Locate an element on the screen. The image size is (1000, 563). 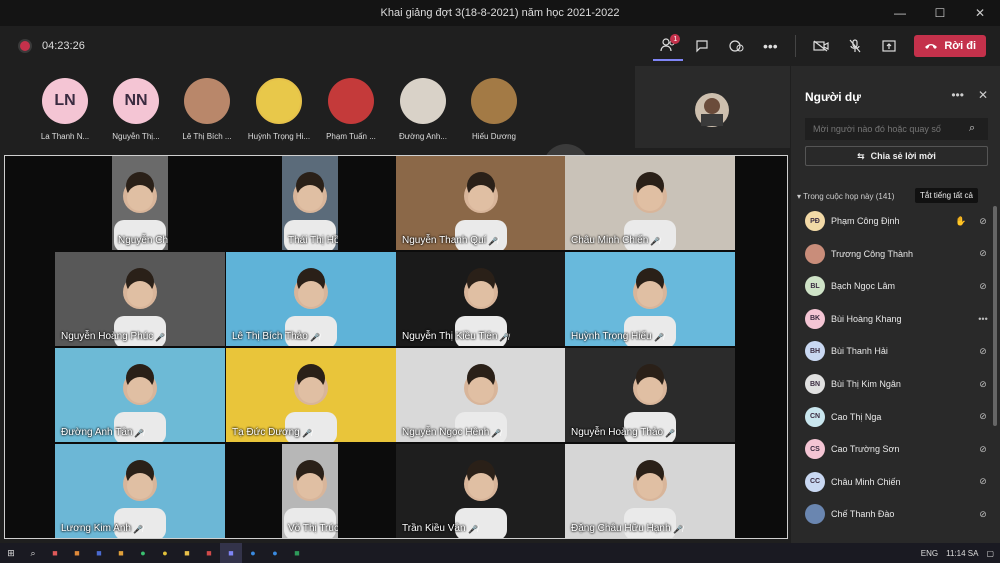
strip-participant: Hiếu Dương is located at coordinates (494, 109).